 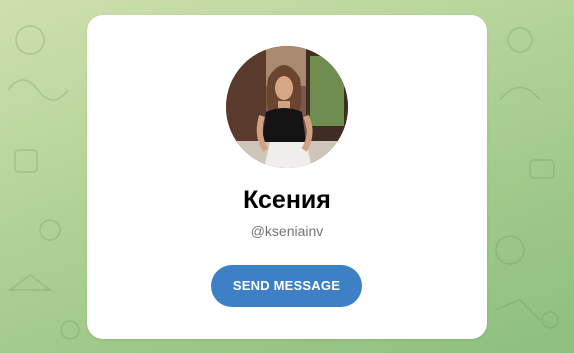 What do you see at coordinates (287, 200) in the screenshot?
I see `profile-name: Ксения` at bounding box center [287, 200].